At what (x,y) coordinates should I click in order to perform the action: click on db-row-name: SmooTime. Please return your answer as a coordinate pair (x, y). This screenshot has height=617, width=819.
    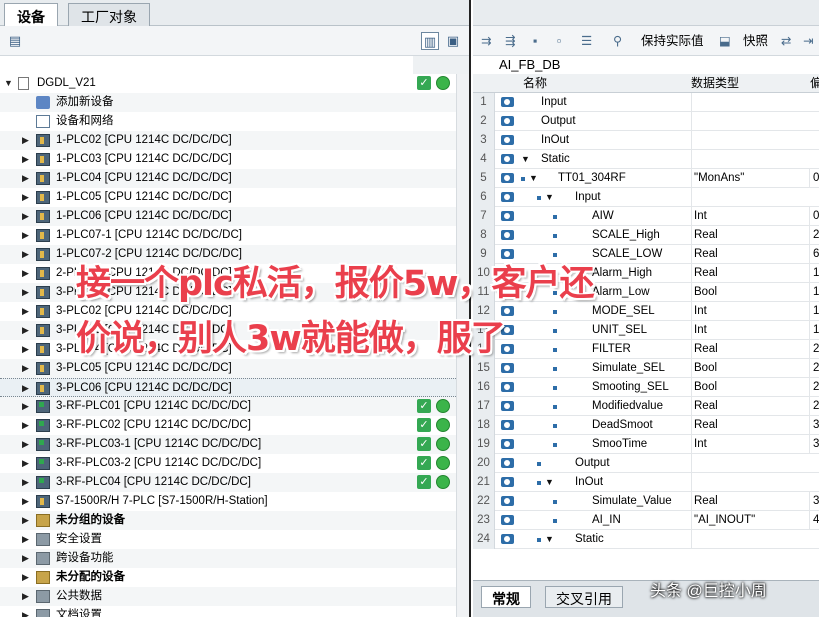
    Looking at the image, I should click on (619, 444).